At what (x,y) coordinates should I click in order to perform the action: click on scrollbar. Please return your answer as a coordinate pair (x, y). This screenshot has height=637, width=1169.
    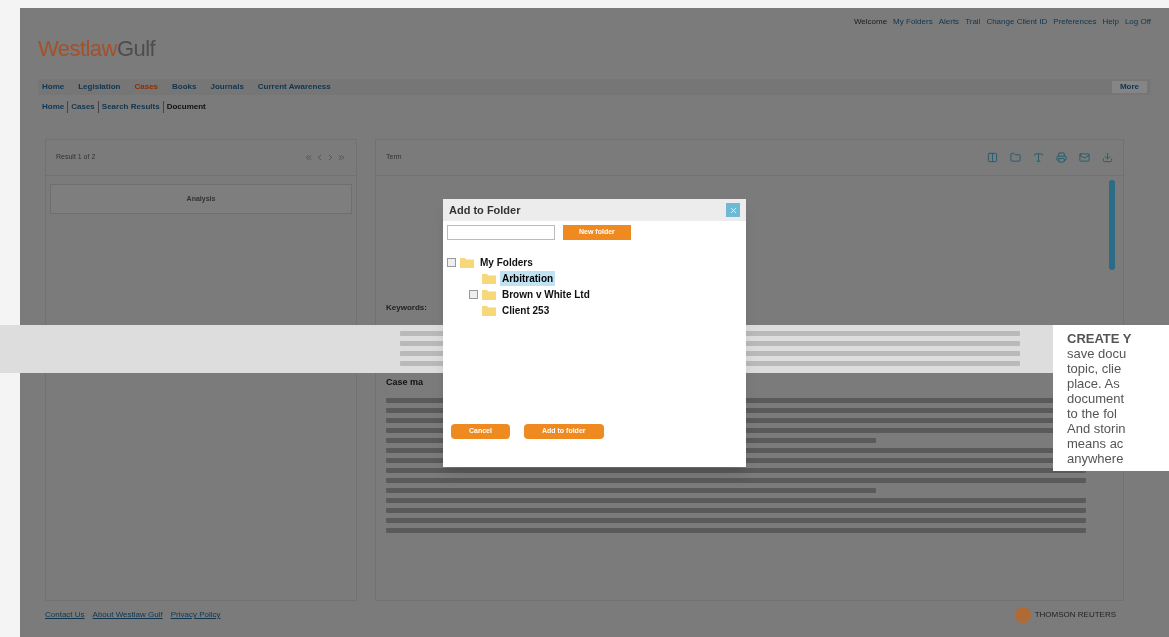
    Looking at the image, I should click on (1112, 225).